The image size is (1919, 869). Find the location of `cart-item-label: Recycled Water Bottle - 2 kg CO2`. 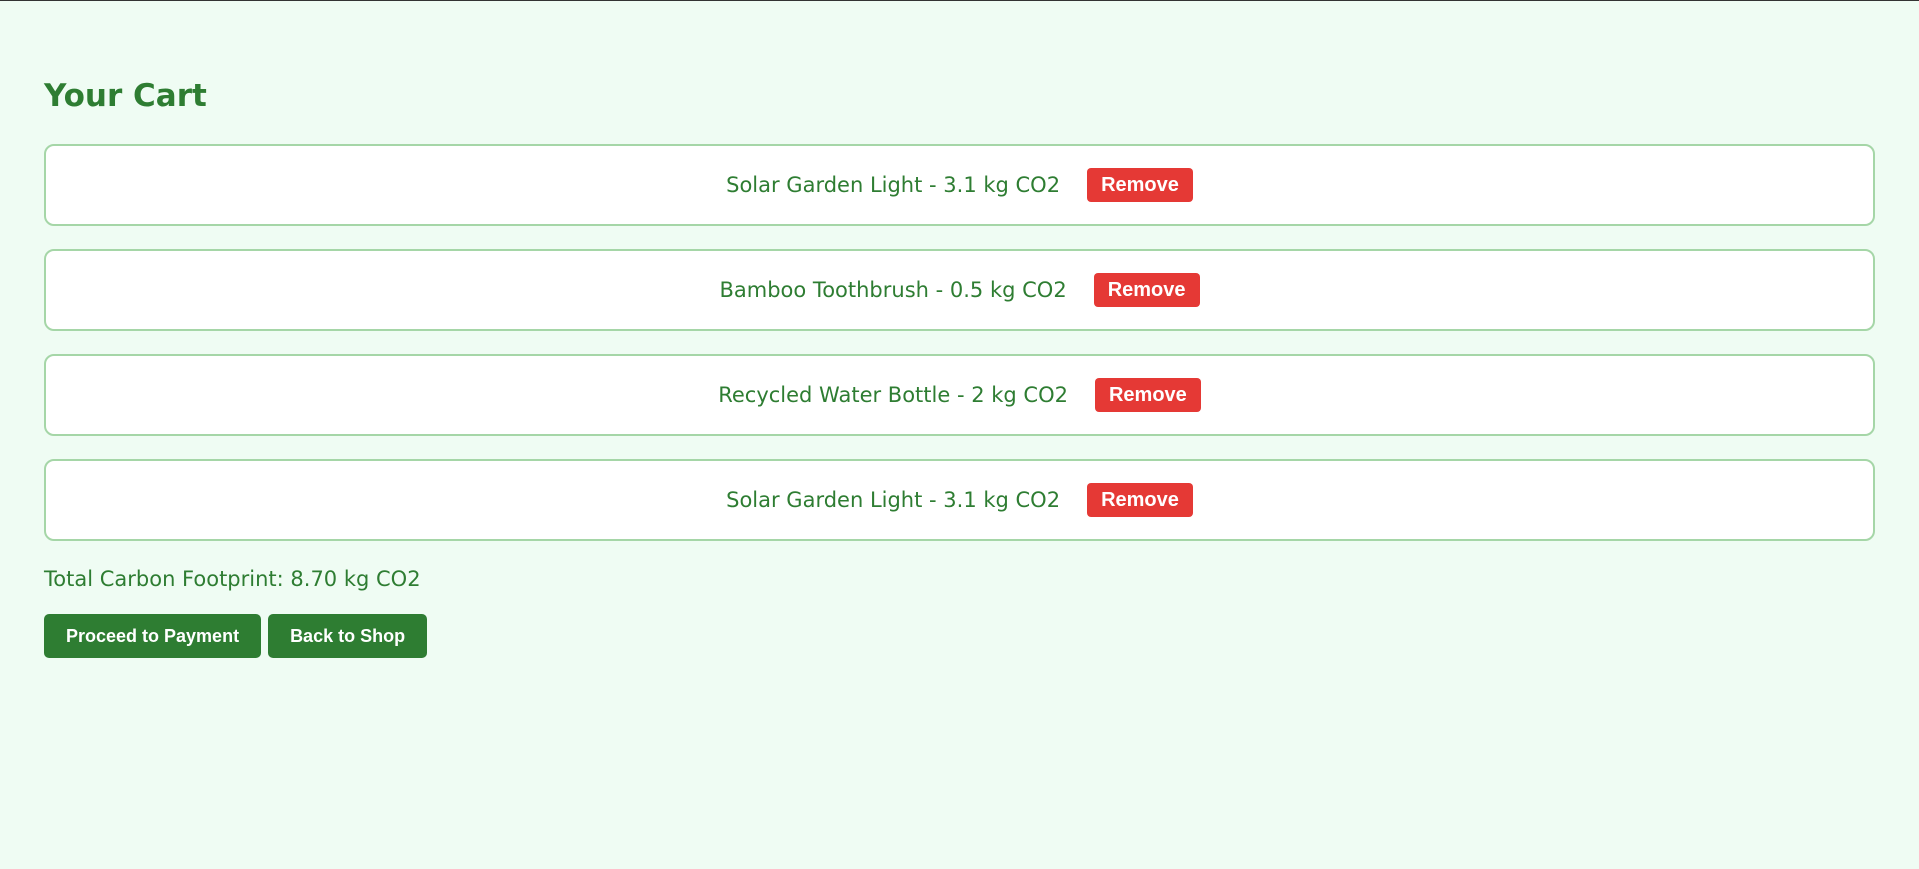

cart-item-label: Recycled Water Bottle - 2 kg CO2 is located at coordinates (893, 395).